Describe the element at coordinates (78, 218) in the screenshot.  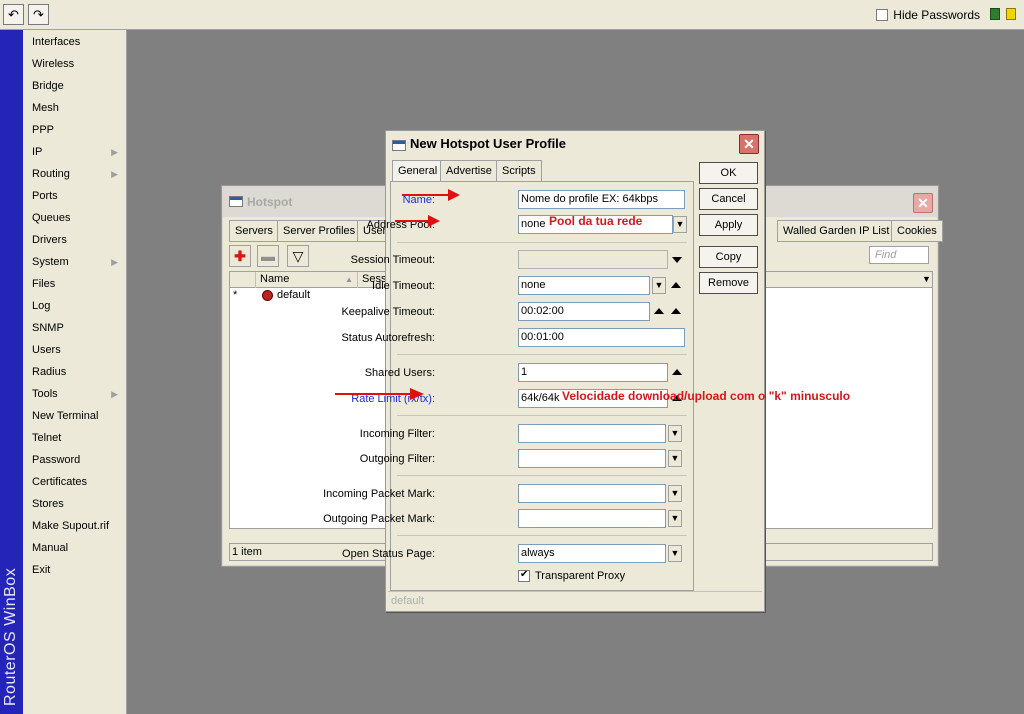
I see `sidebar-item-queues: Queues` at that location.